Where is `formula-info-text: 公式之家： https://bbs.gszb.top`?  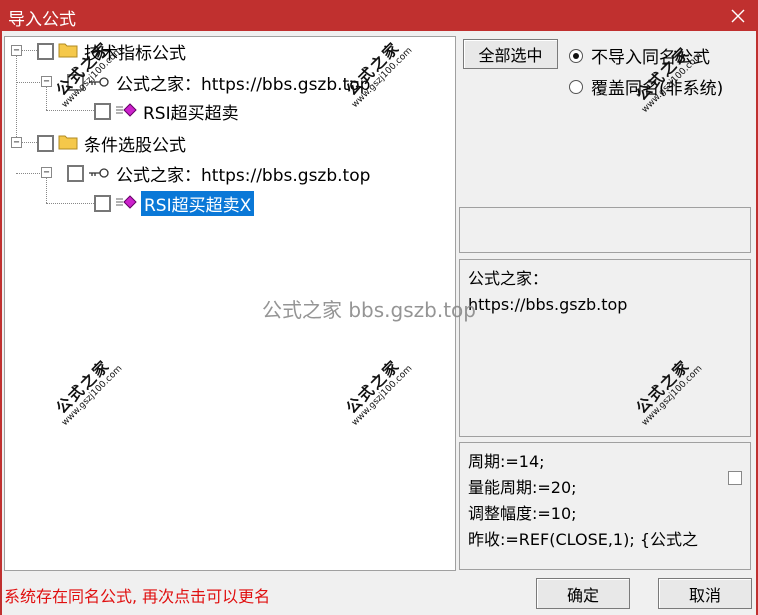
formula-info-text: 公式之家： https://bbs.gszb.top is located at coordinates (547, 292).